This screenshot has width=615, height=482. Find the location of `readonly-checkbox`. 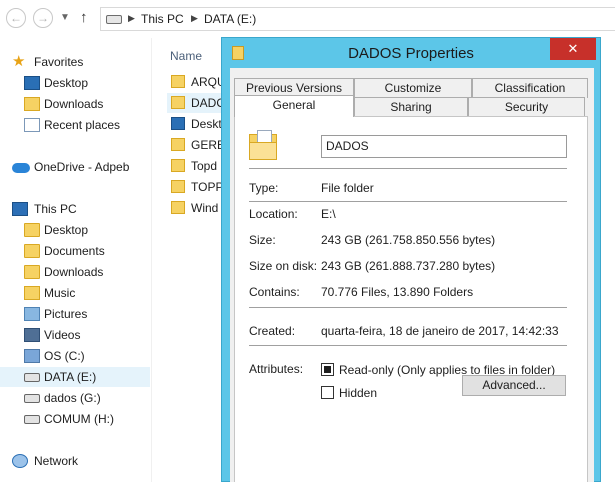

readonly-checkbox is located at coordinates (327, 369).